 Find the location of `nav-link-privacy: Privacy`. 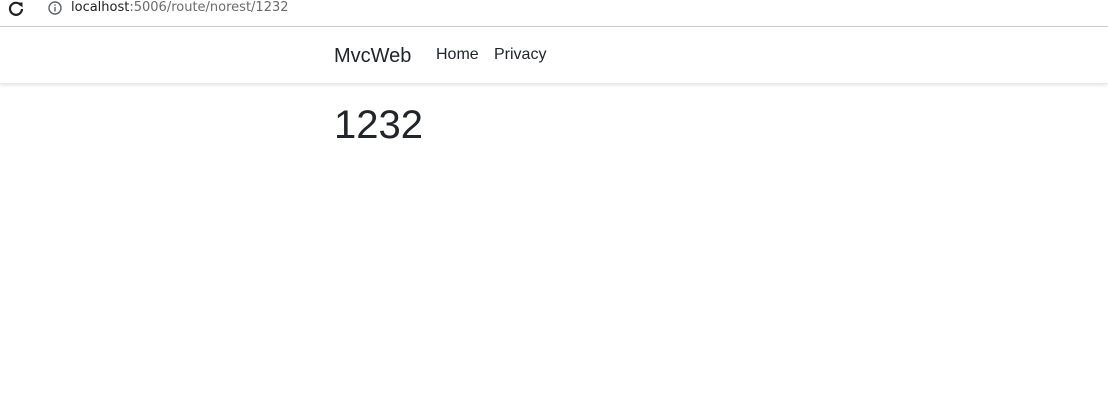

nav-link-privacy: Privacy is located at coordinates (520, 55).